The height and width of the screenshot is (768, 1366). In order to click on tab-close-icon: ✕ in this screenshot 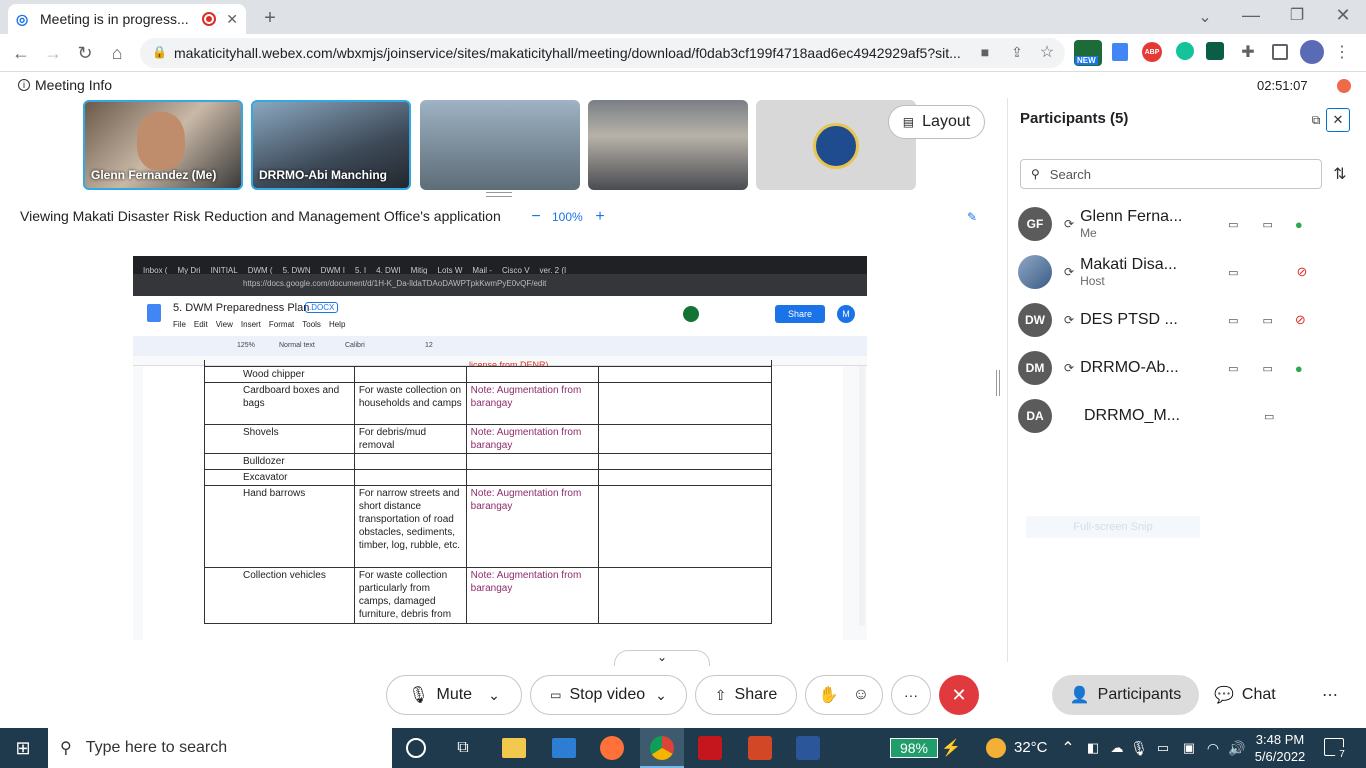, I will do `click(232, 19)`.